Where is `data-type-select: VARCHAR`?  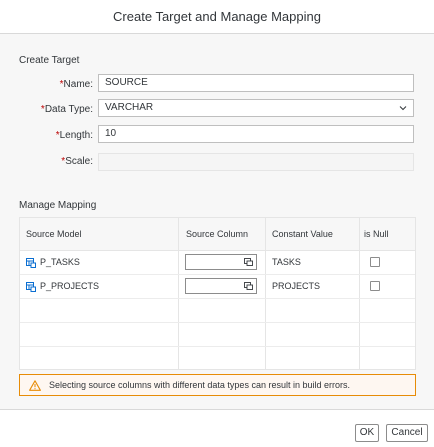
data-type-select: VARCHAR is located at coordinates (256, 108).